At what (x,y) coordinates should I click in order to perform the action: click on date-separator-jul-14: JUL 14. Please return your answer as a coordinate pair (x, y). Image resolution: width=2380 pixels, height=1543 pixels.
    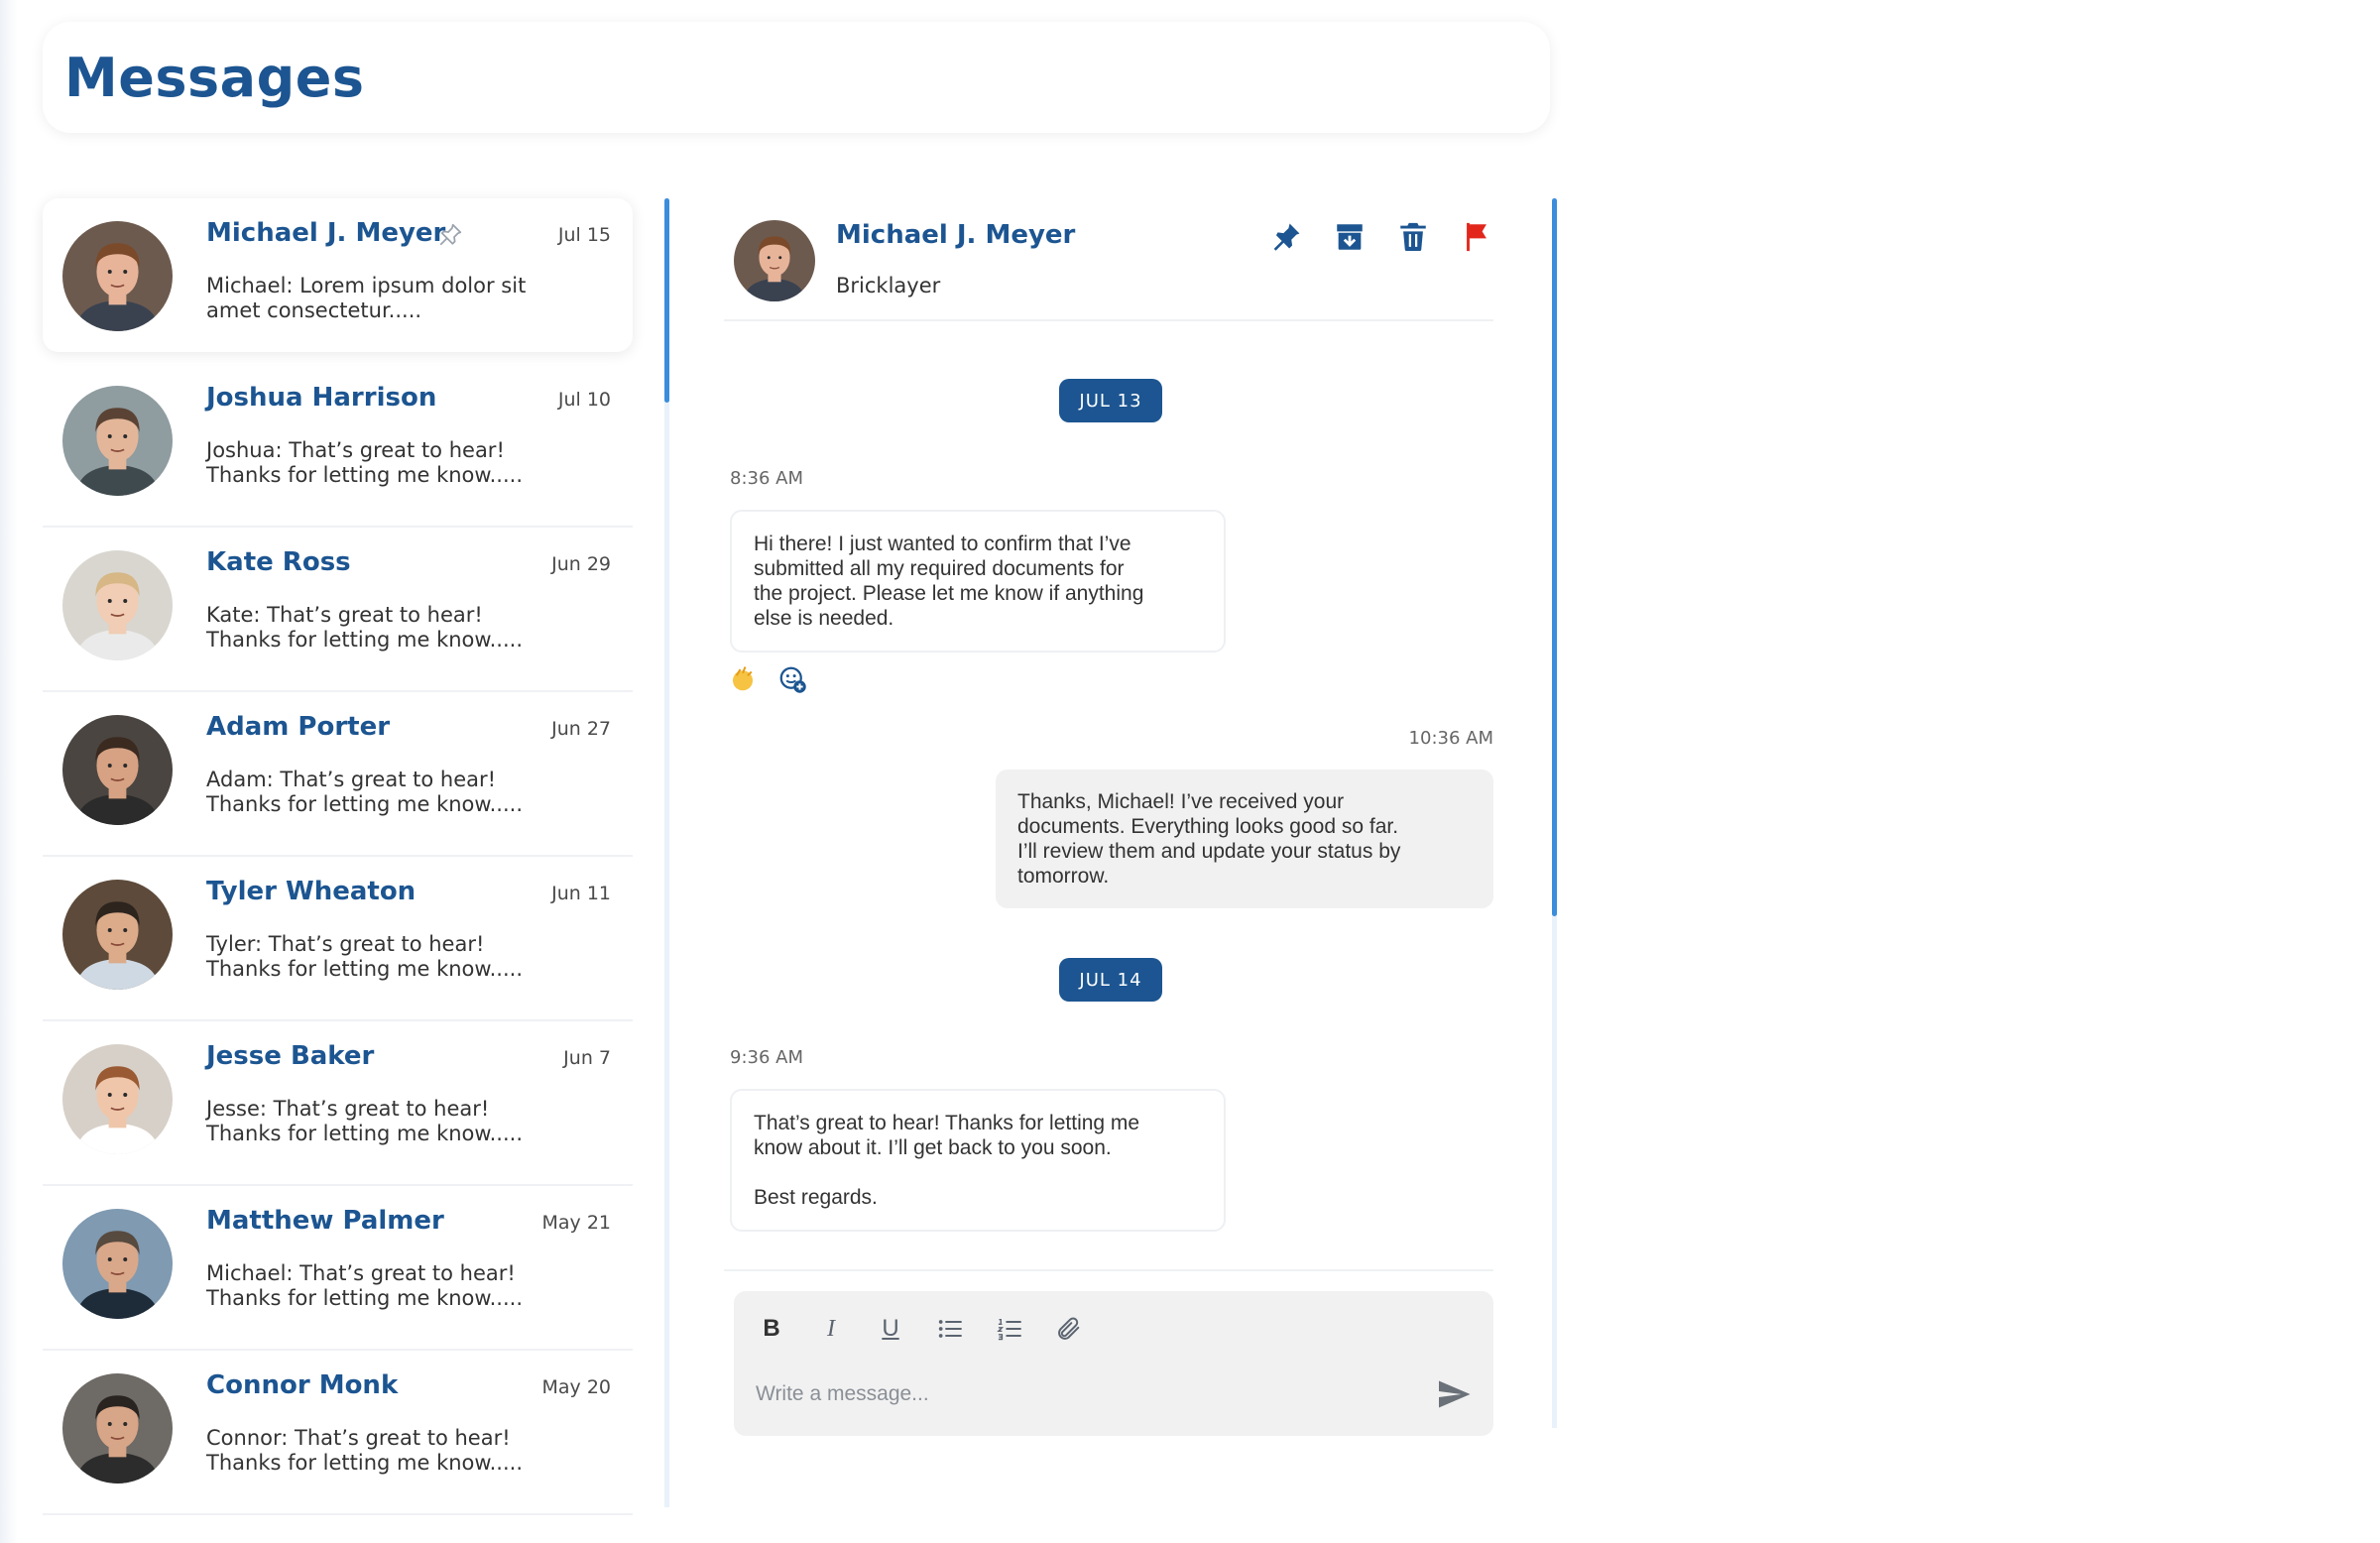
    Looking at the image, I should click on (1110, 980).